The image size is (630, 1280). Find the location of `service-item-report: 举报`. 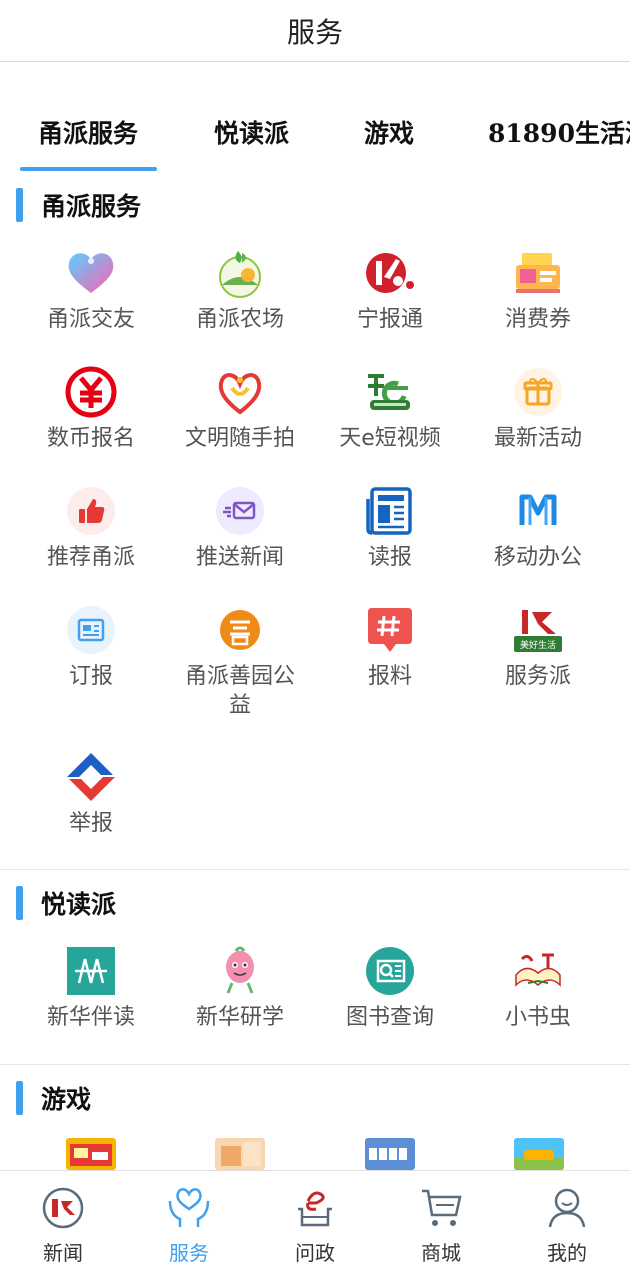

service-item-report: 举报 is located at coordinates (91, 794).